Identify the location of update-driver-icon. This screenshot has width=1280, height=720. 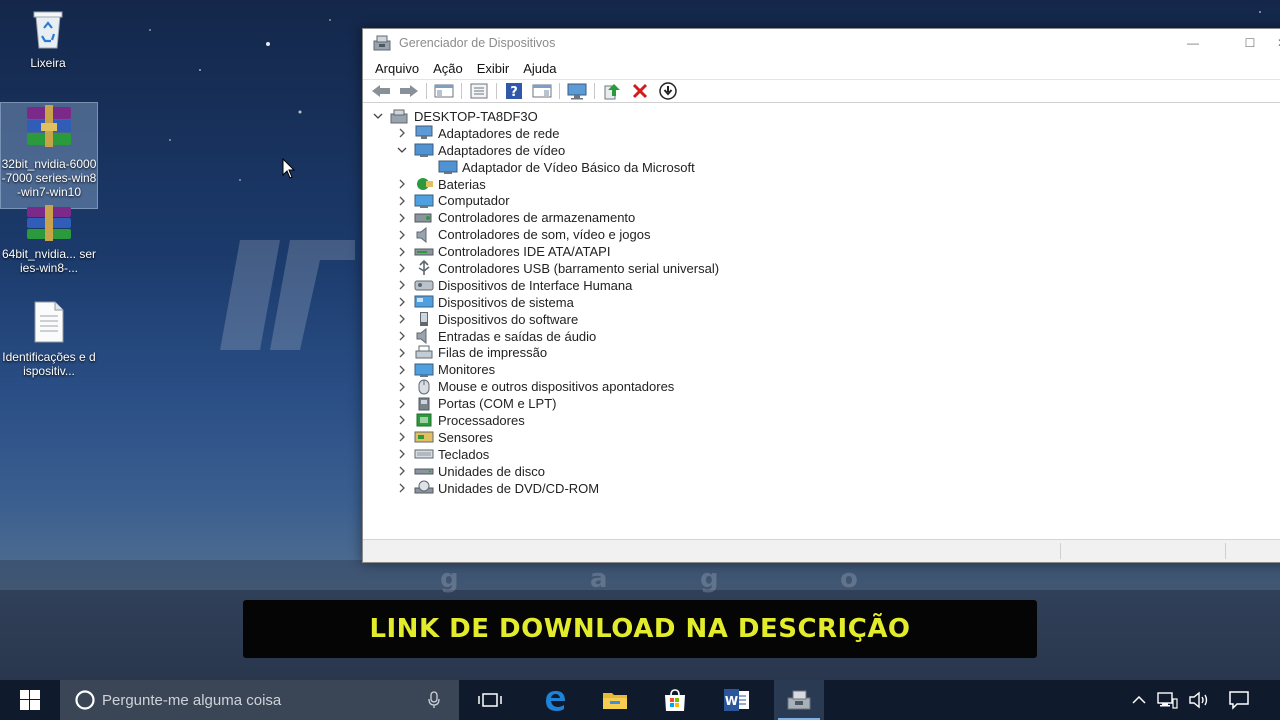
(612, 91).